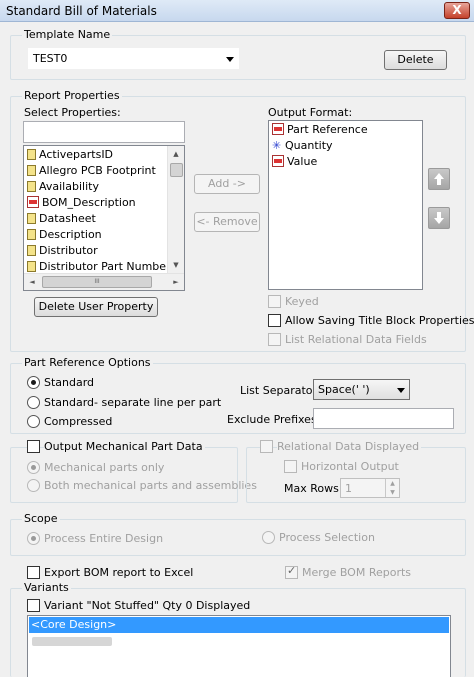 This screenshot has height=677, width=474. Describe the element at coordinates (290, 466) in the screenshot. I see `horizontal-output-checkbox` at that location.